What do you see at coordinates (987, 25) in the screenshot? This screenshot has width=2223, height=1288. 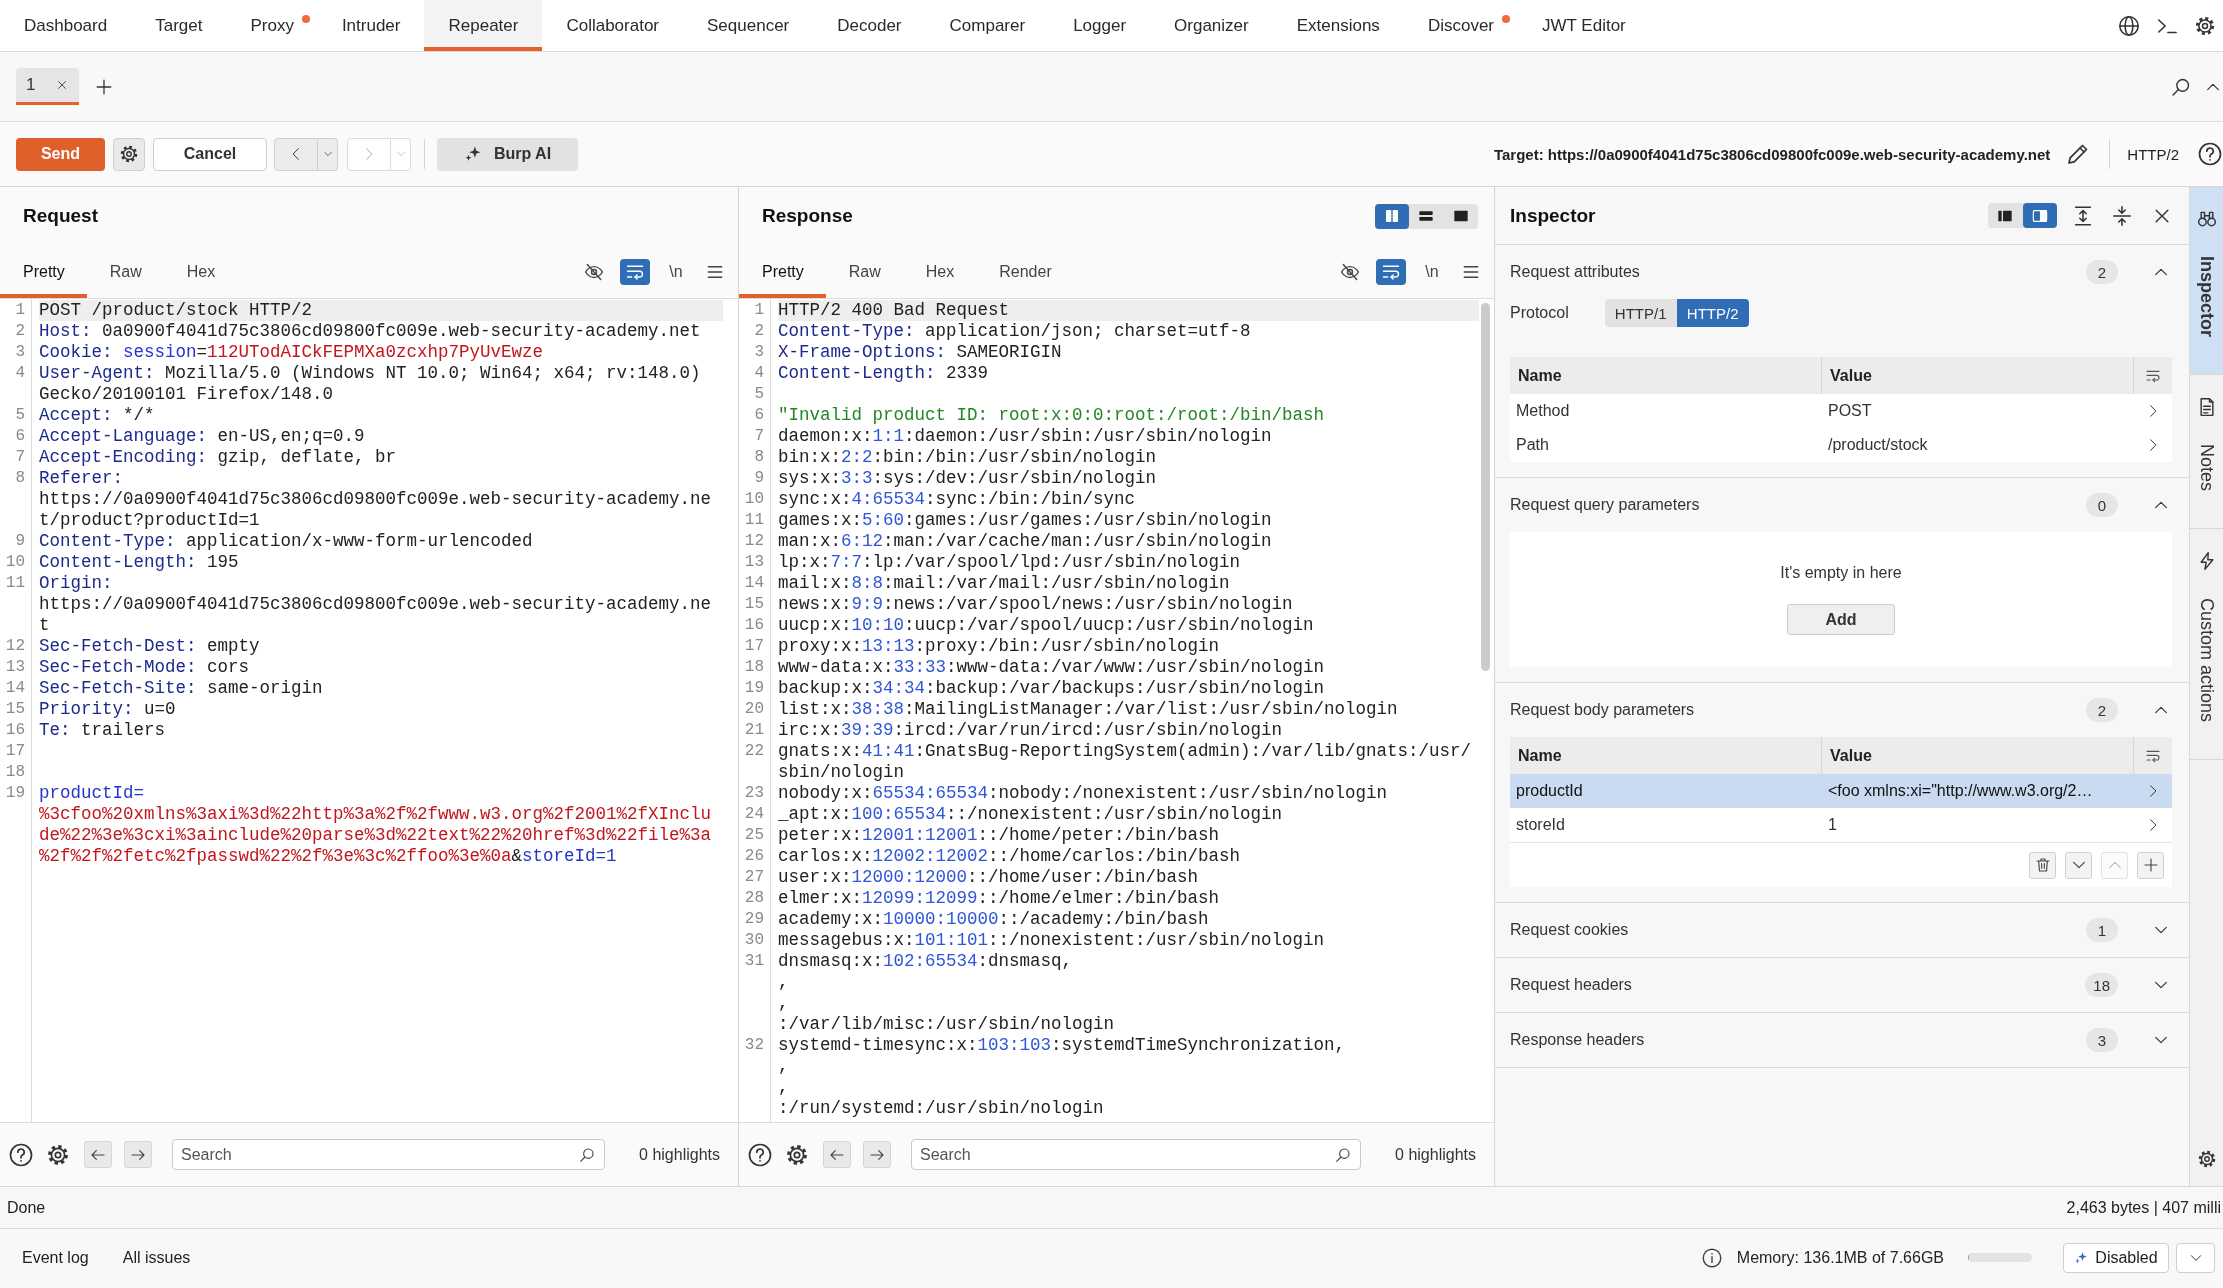 I see `nav-tab: Comparer` at bounding box center [987, 25].